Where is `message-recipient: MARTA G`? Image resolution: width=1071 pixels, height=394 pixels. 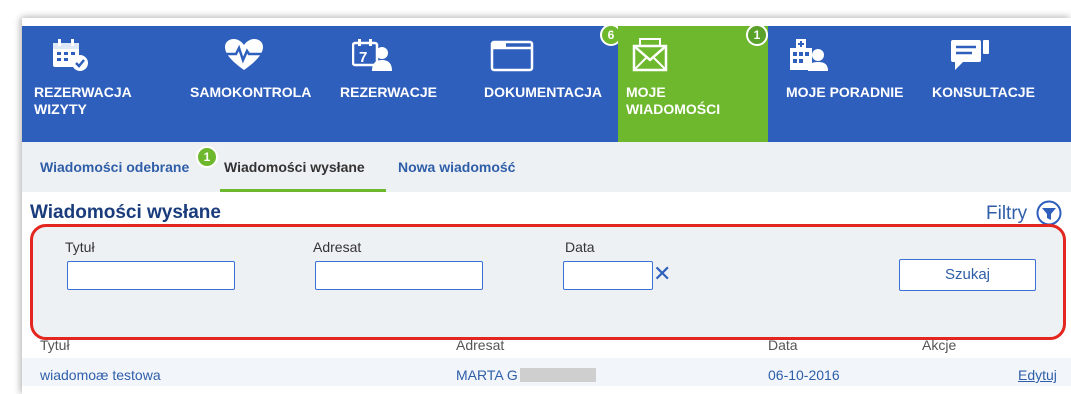
message-recipient: MARTA G is located at coordinates (487, 375).